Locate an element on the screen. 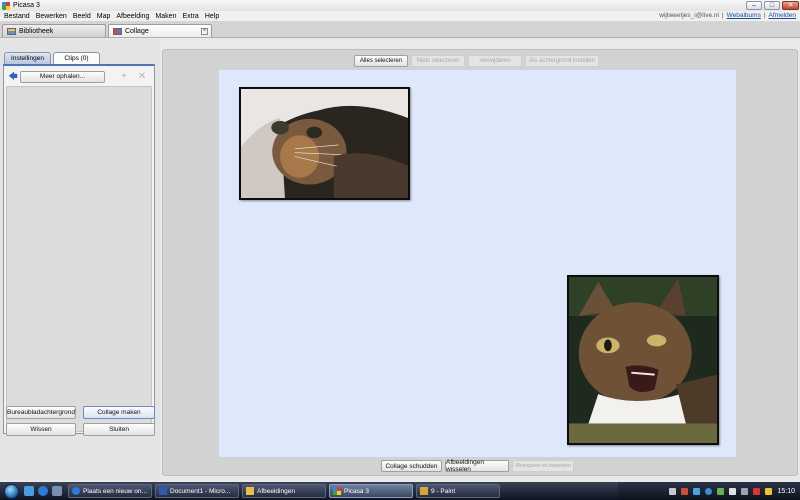 This screenshot has height=500, width=800. media-player-icon is located at coordinates (709, 491).